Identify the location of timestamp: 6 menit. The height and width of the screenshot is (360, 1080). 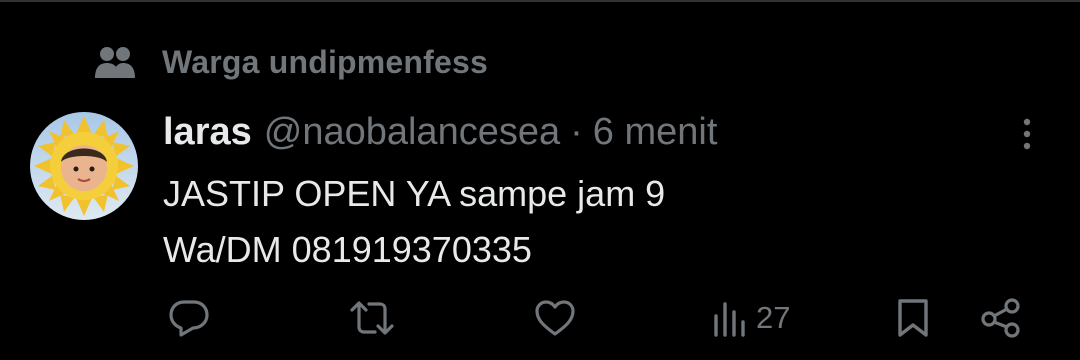
(655, 132).